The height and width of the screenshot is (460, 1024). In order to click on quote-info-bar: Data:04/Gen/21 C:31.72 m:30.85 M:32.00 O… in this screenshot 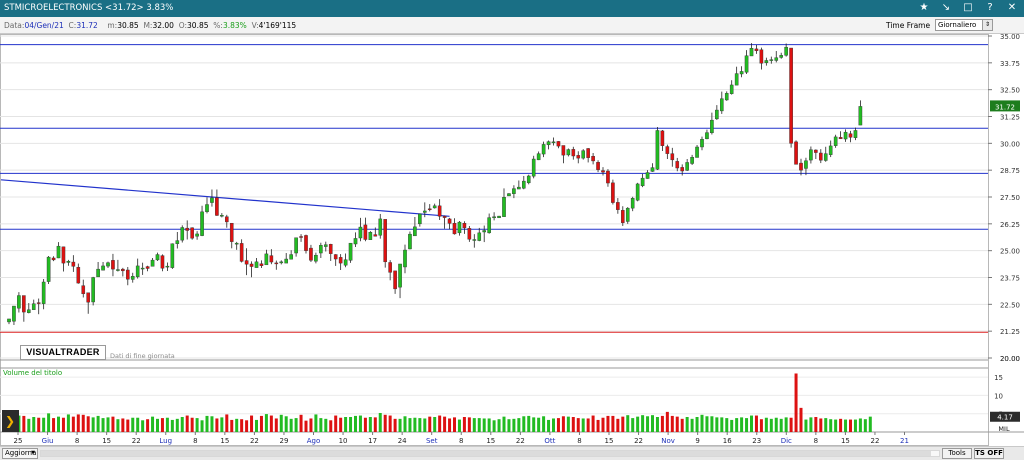, I will do `click(512, 25)`.